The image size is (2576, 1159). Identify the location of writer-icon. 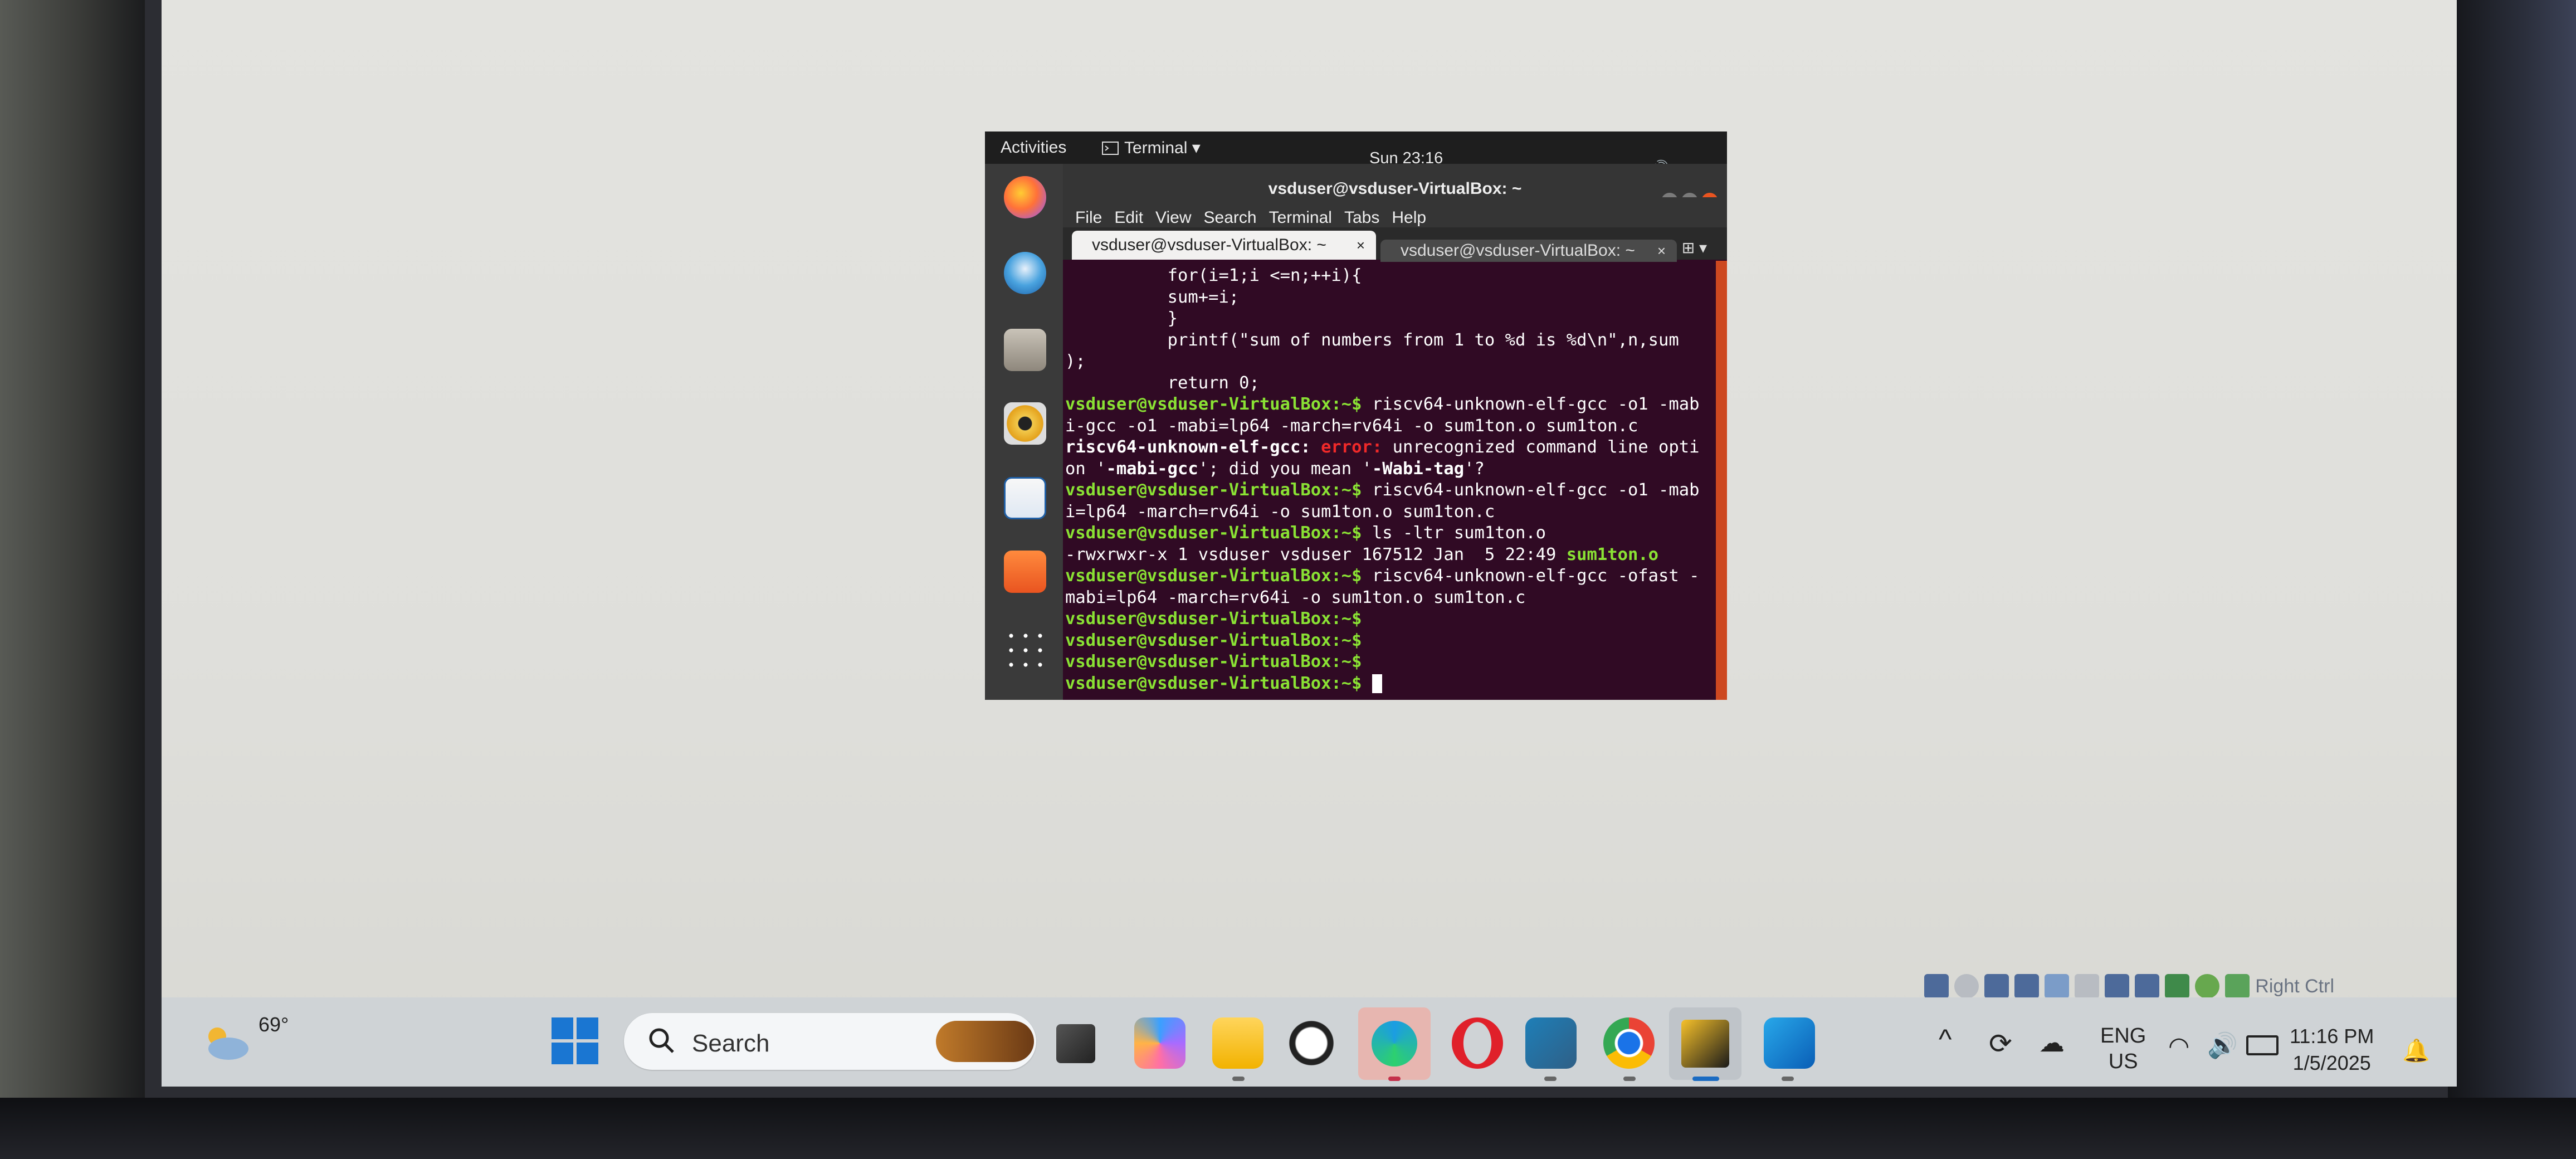
(1025, 498).